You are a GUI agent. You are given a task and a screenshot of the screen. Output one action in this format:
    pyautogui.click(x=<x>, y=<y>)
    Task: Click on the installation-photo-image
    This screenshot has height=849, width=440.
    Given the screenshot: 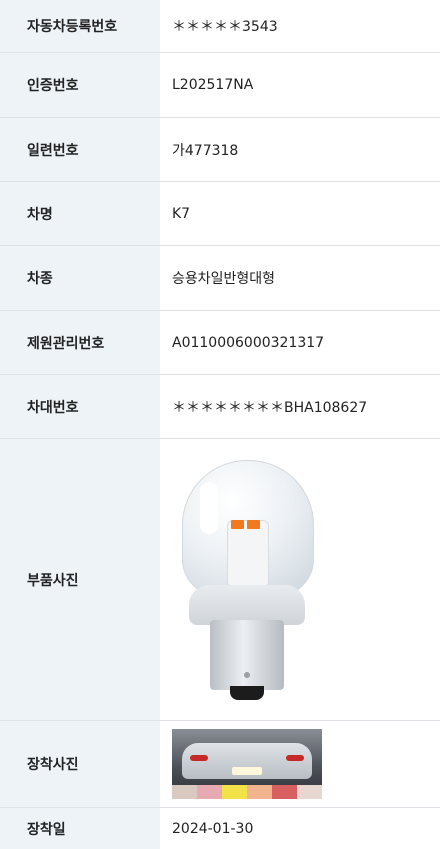 What is the action you would take?
    pyautogui.click(x=247, y=764)
    